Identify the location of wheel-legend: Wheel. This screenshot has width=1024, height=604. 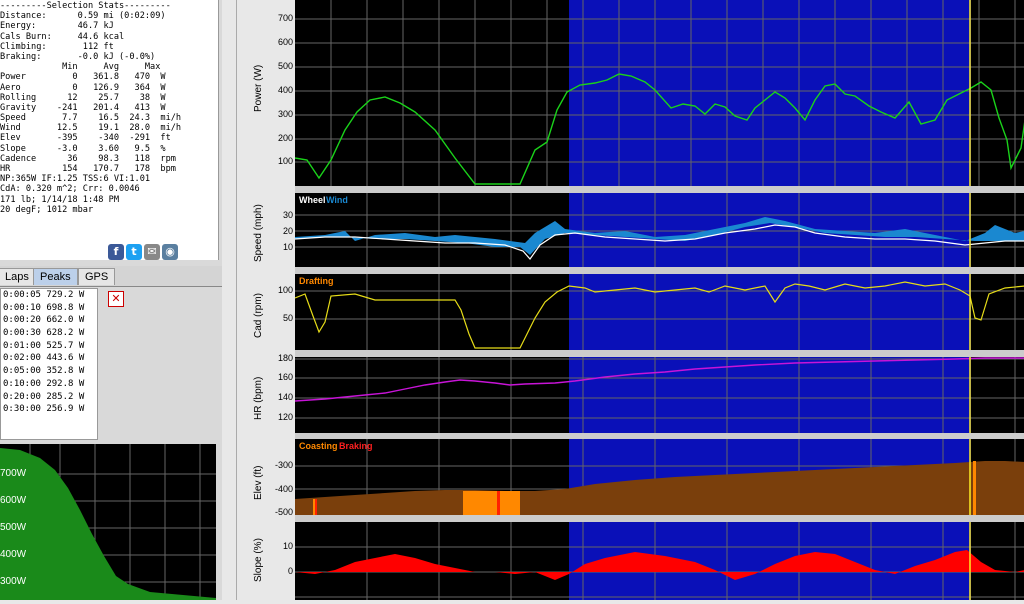
(312, 200).